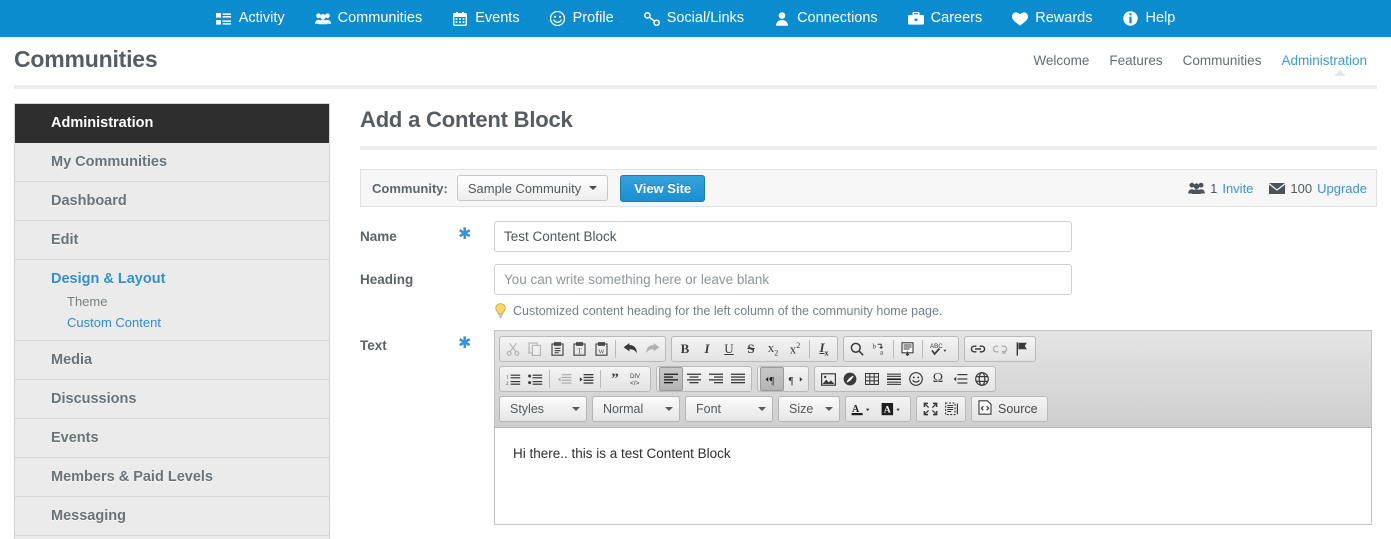 This screenshot has width=1391, height=539. I want to click on align-right-icon, so click(716, 379).